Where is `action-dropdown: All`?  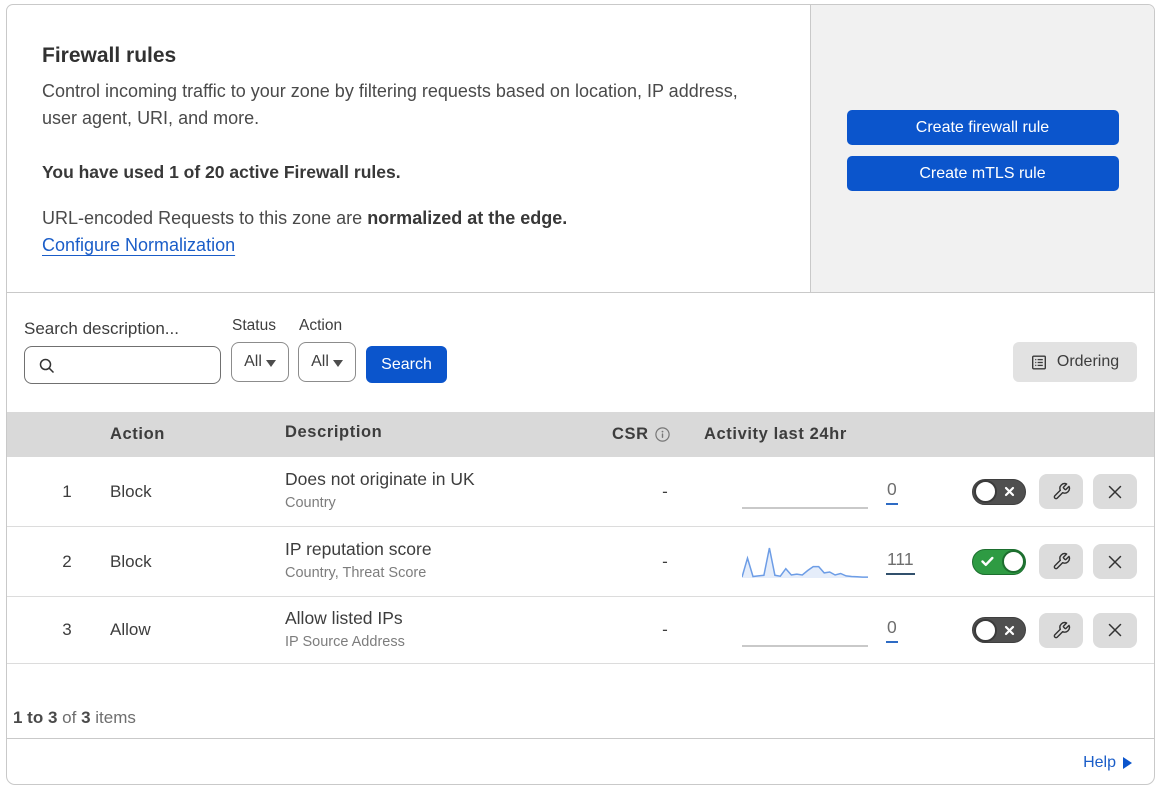 action-dropdown: All is located at coordinates (327, 362).